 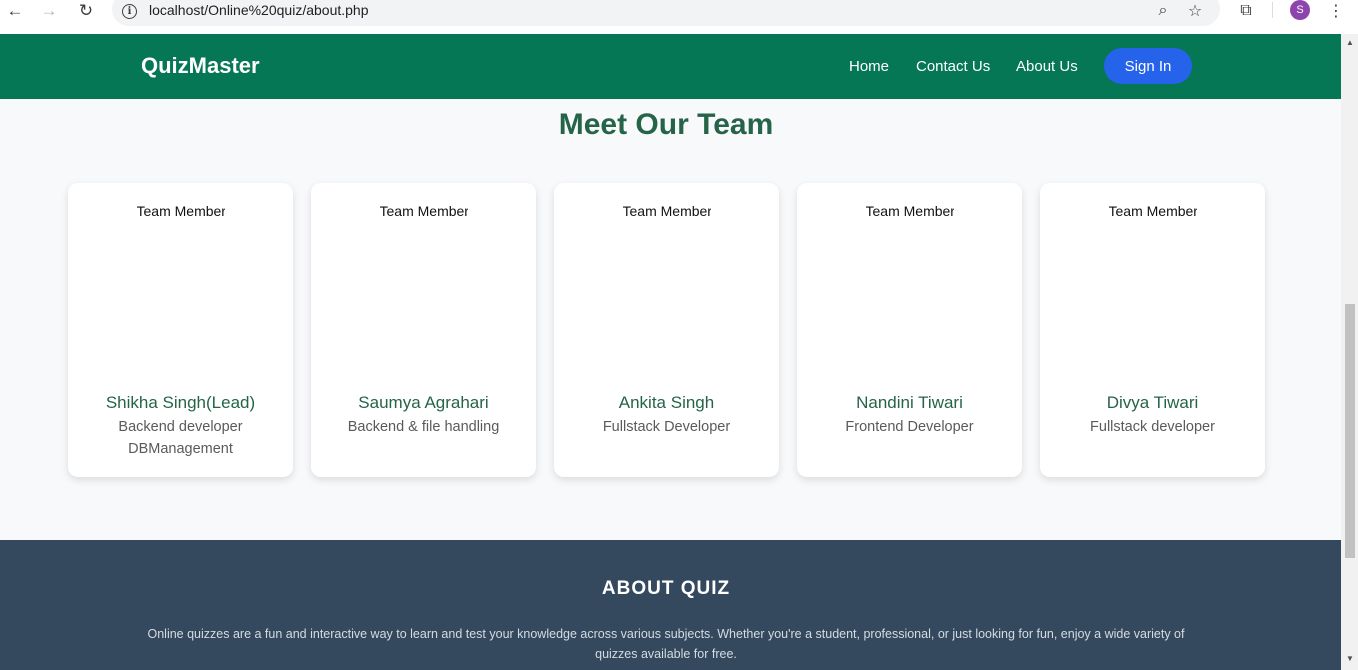 What do you see at coordinates (909, 427) in the screenshot?
I see `team-member-role: Frontend Developer` at bounding box center [909, 427].